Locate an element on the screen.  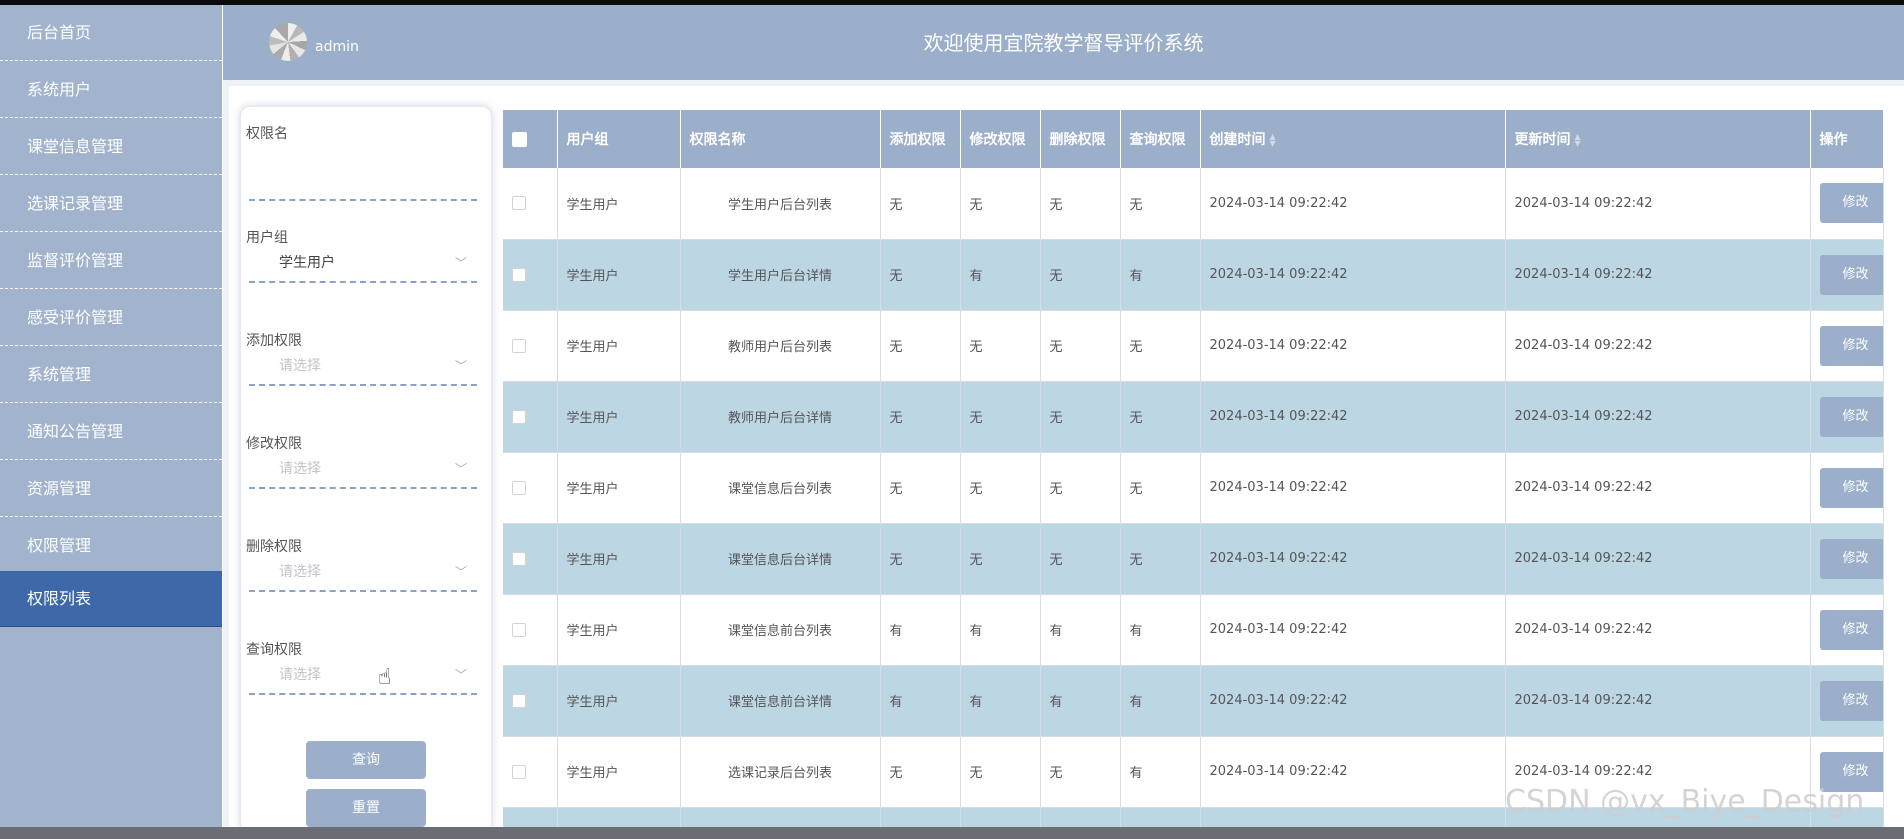
created-header-label: 创建时间 is located at coordinates (1237, 140).